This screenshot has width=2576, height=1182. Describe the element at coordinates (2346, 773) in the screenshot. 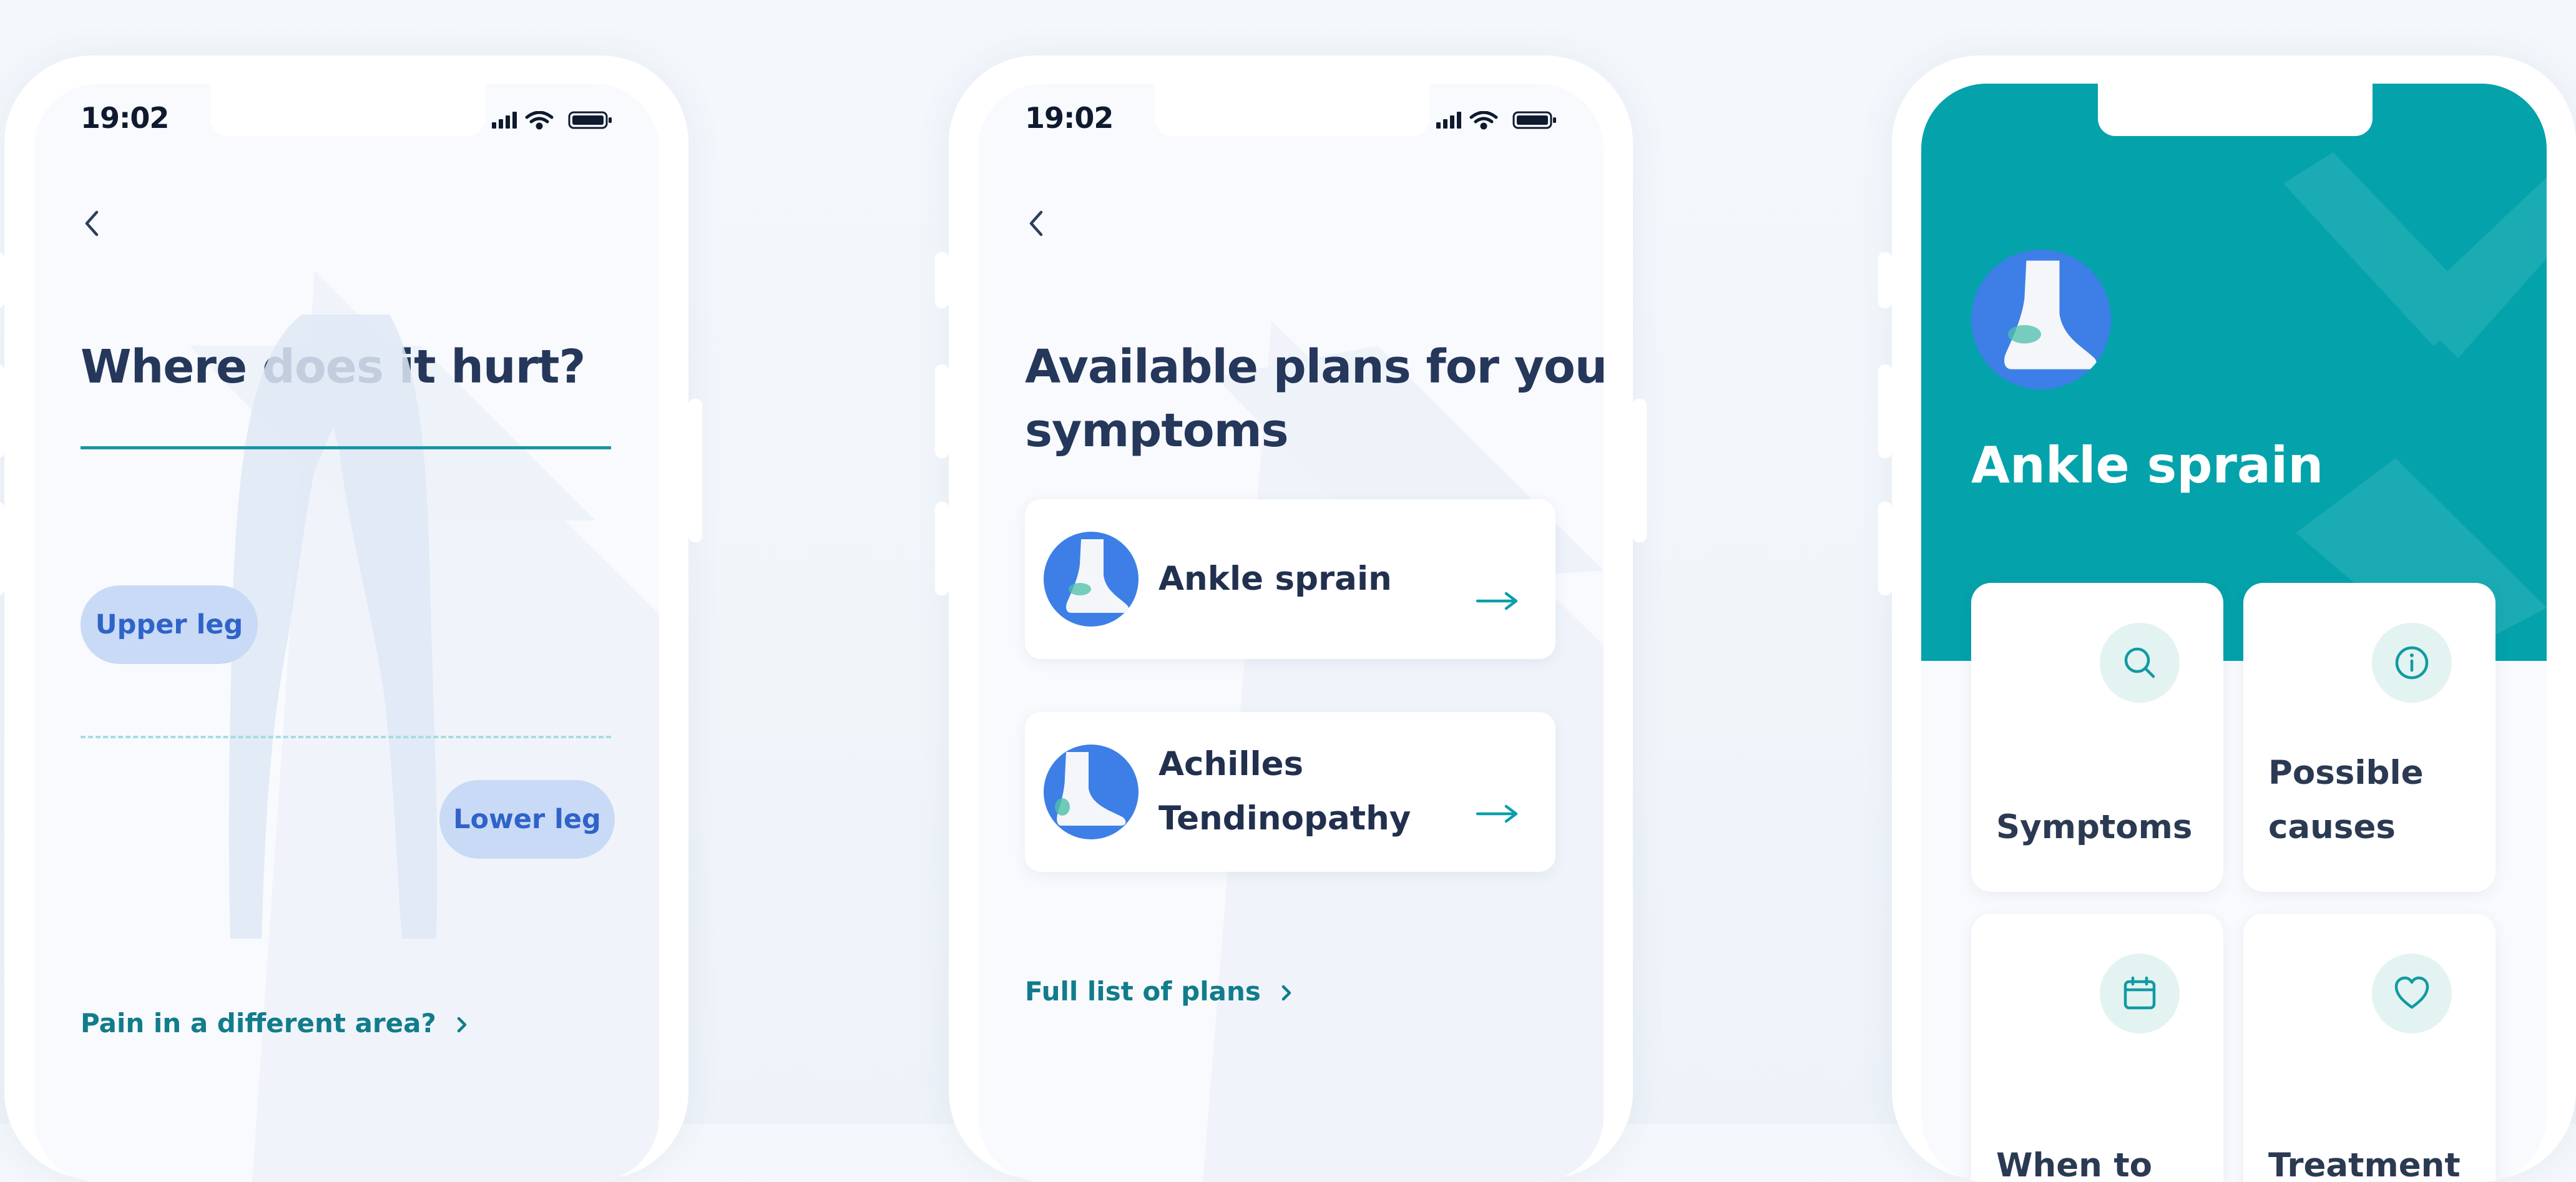

I see `tile-label-line-1: Possible` at that location.